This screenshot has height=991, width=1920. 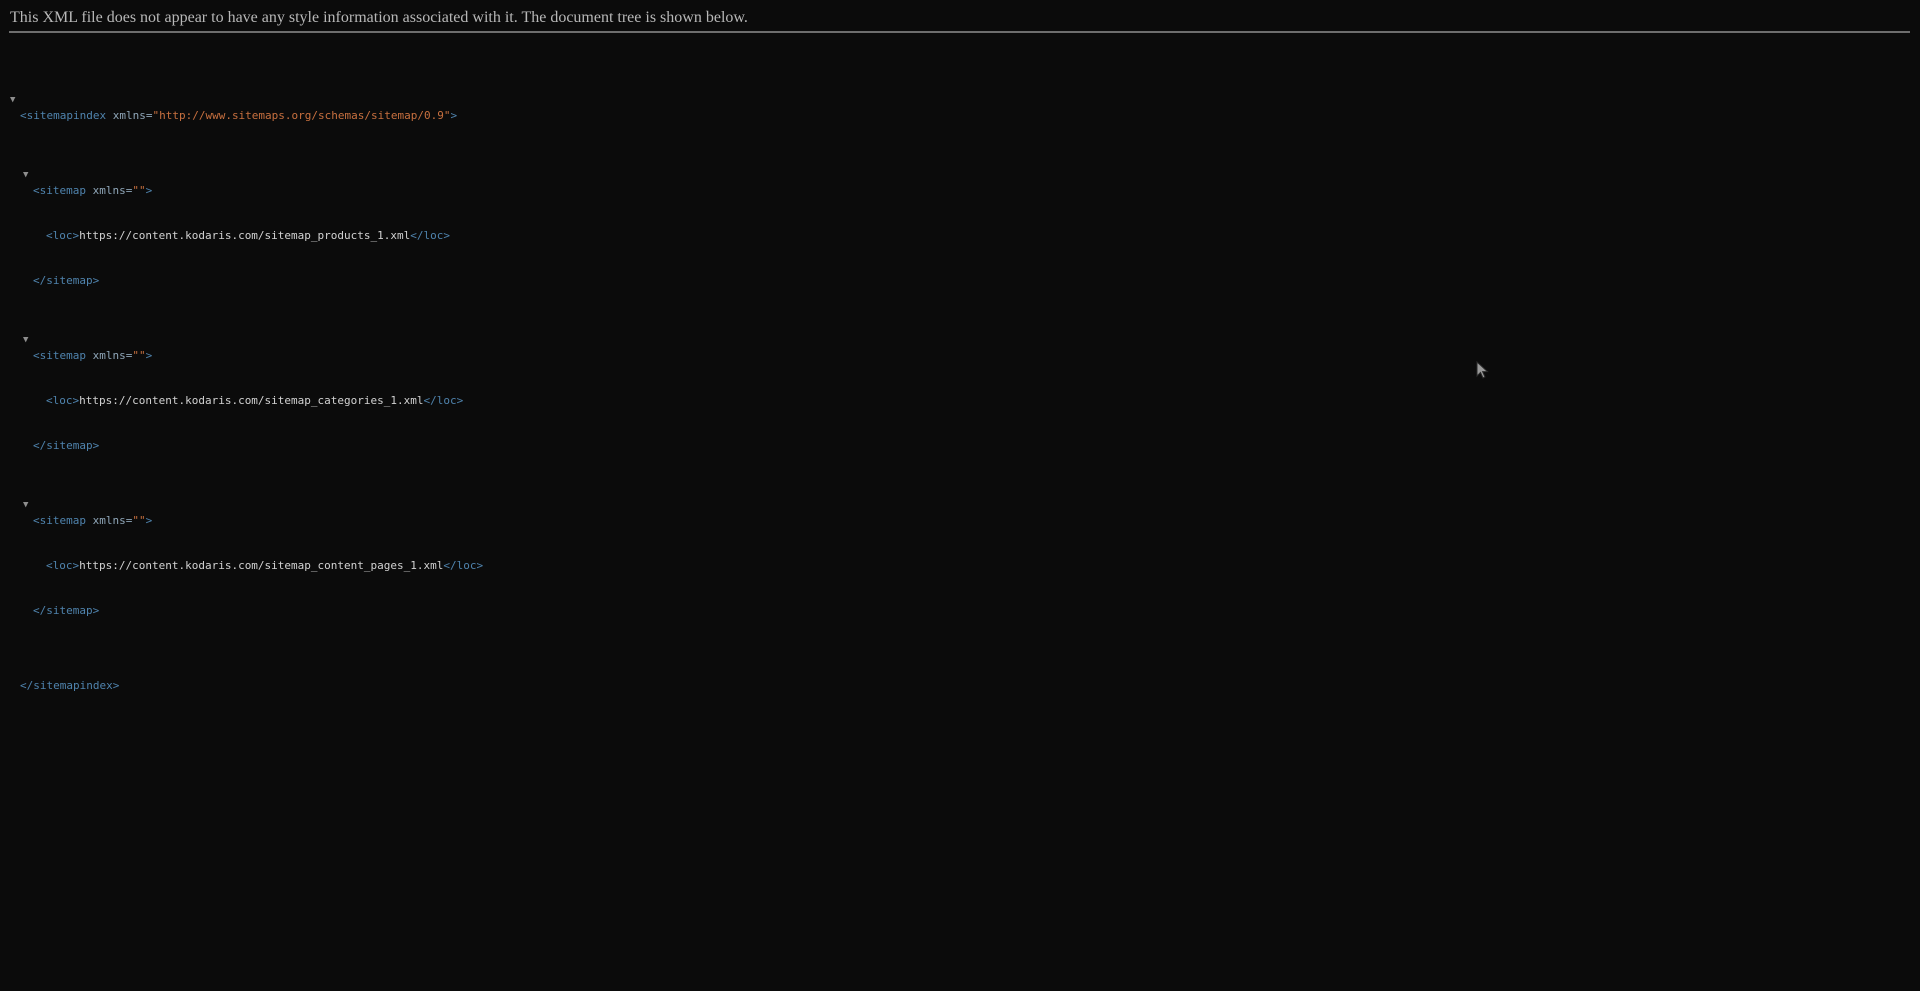 I want to click on mouse-pointer-icon, so click(x=1482, y=370).